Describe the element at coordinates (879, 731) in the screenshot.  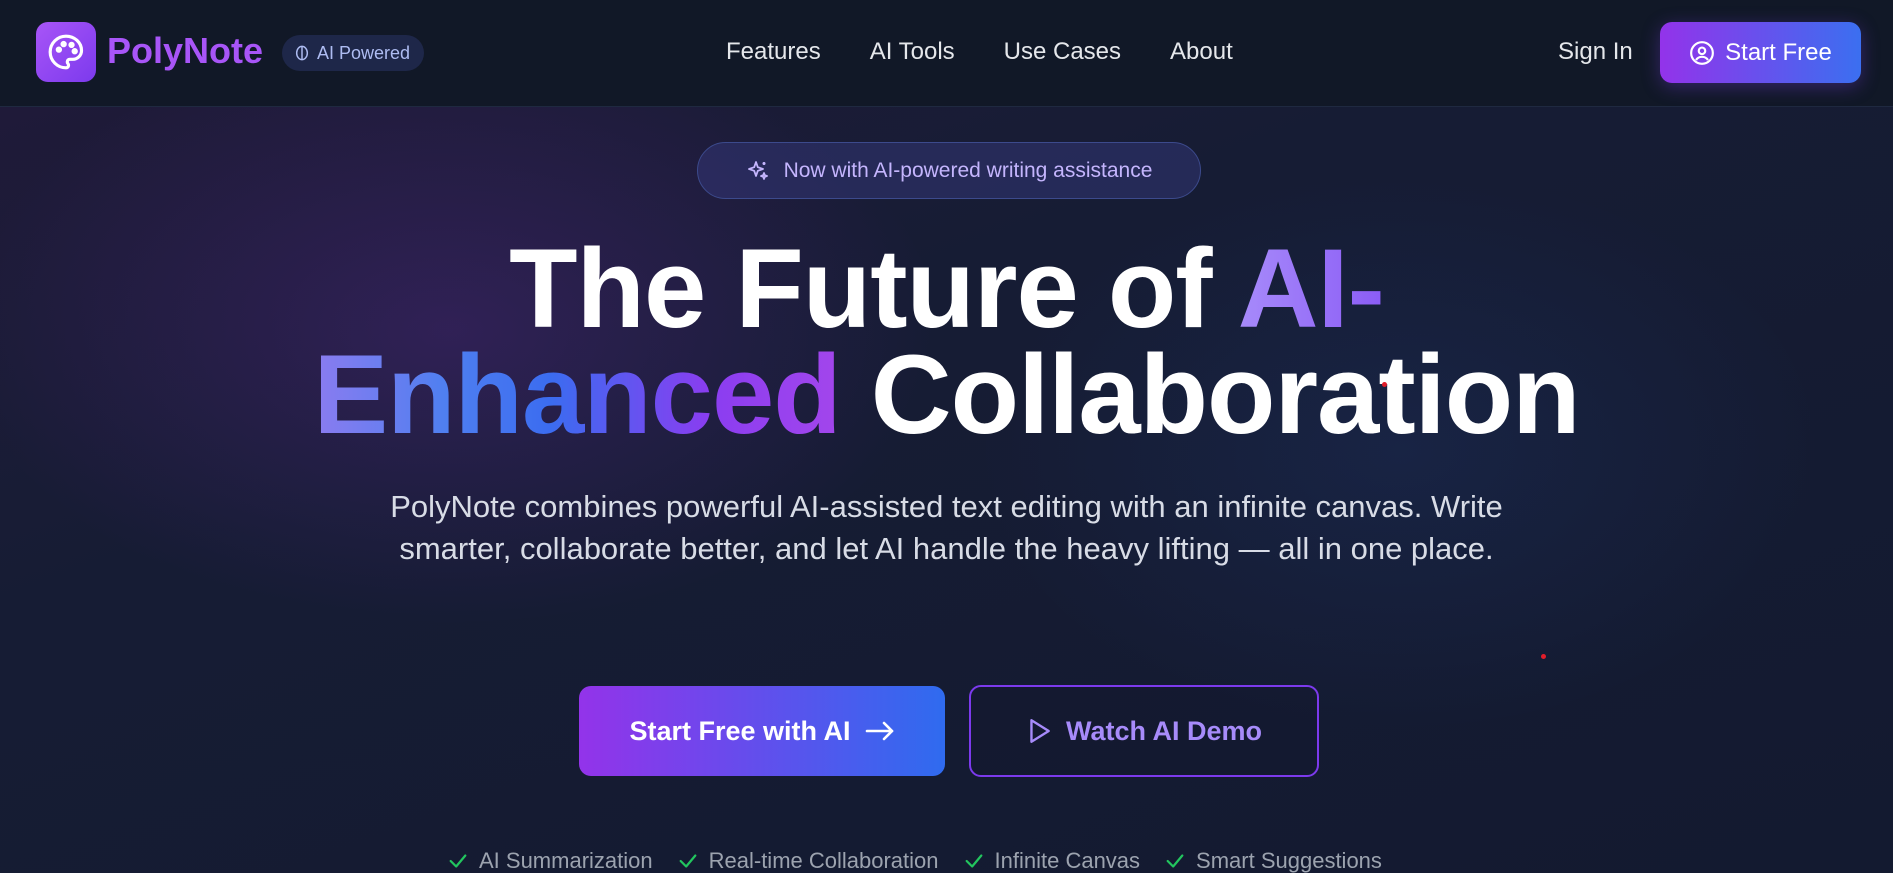
I see `arrow-right-icon` at that location.